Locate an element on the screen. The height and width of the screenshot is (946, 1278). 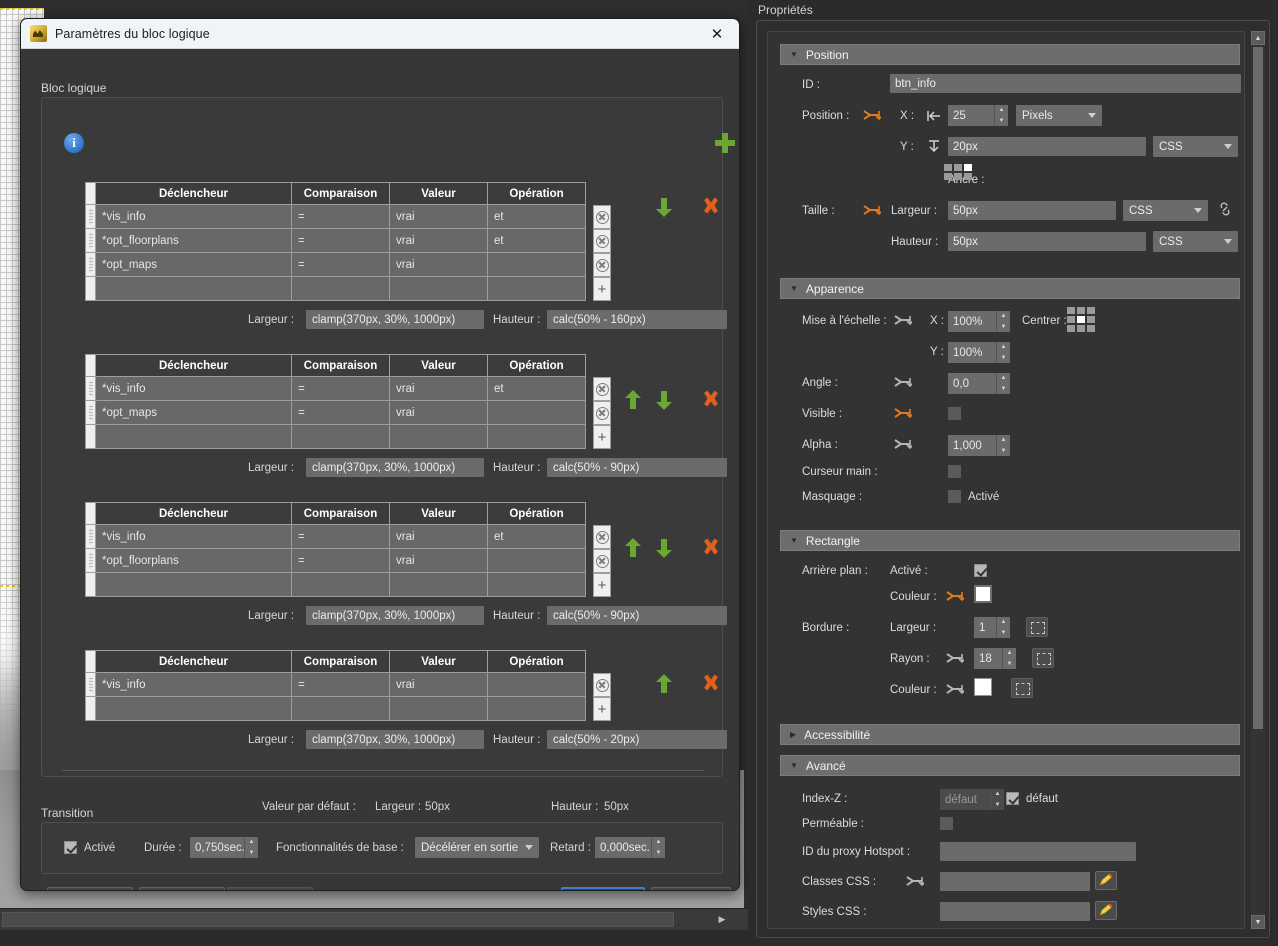
alpha-stepper: 1,000 ▲ ▼ is located at coordinates (979, 445).